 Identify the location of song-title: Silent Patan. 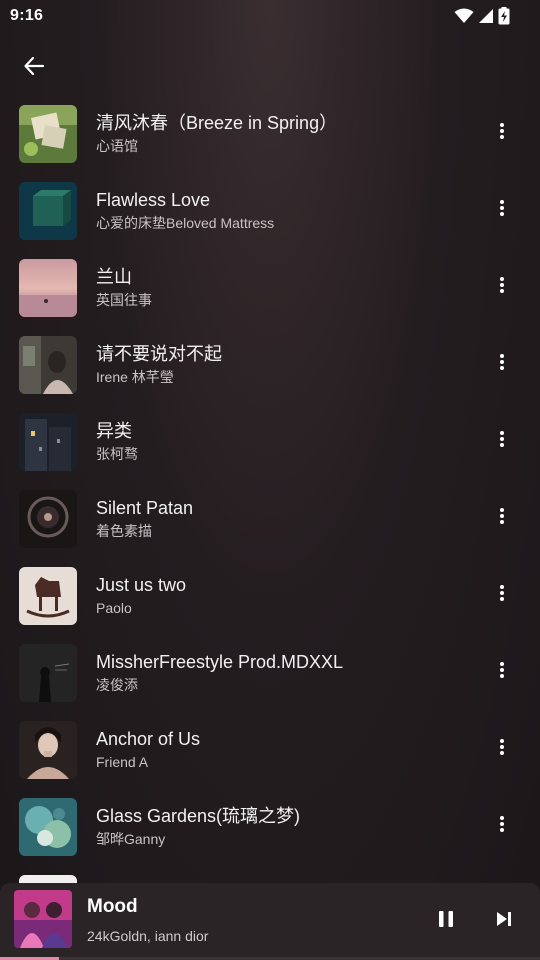
(145, 508).